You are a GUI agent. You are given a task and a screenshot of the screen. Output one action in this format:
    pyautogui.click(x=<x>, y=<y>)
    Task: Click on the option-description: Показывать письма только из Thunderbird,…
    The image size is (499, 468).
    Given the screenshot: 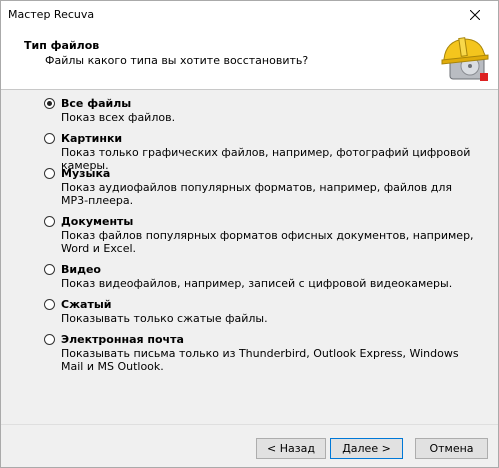 What is the action you would take?
    pyautogui.click(x=260, y=360)
    